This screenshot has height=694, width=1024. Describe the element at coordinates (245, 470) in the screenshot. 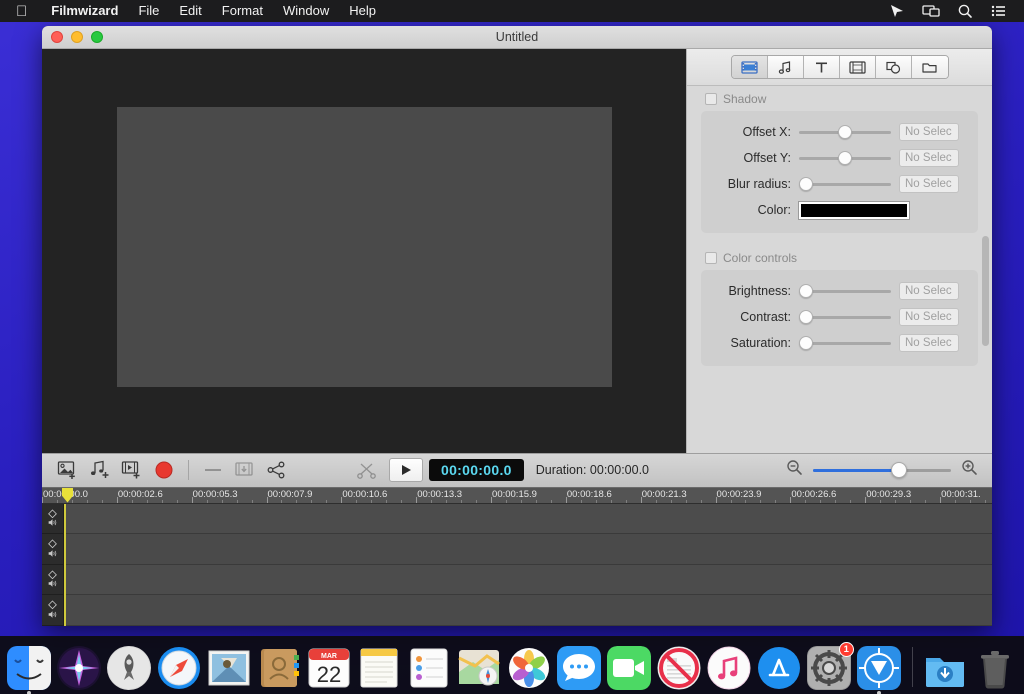

I see `export-button` at that location.